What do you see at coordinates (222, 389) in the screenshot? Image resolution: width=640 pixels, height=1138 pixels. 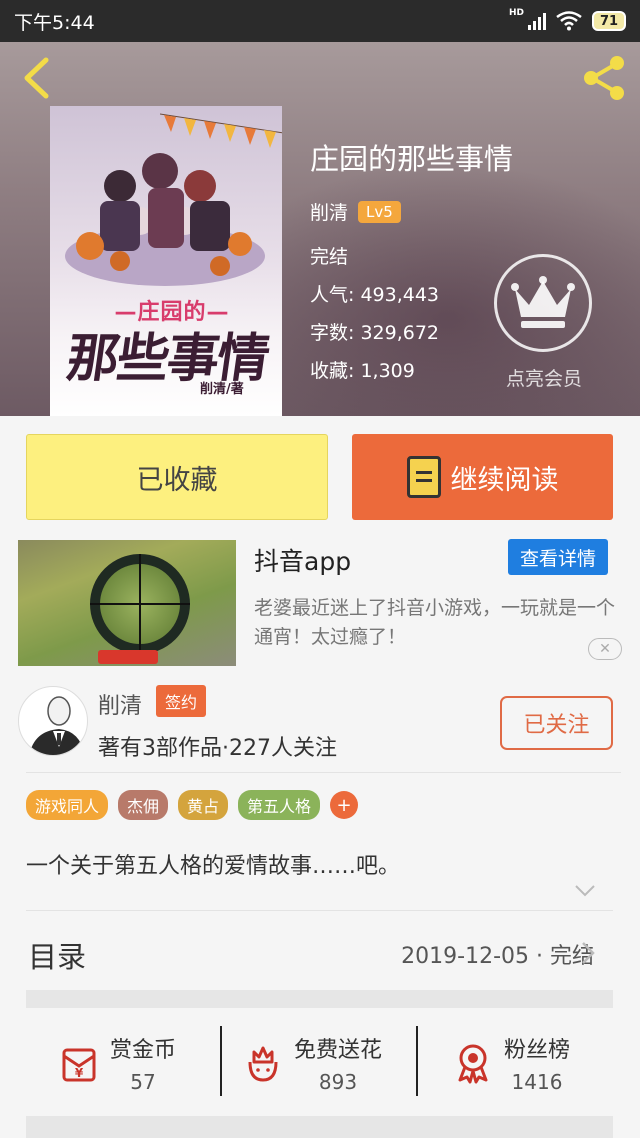 I see `cover-author: 削清/著` at bounding box center [222, 389].